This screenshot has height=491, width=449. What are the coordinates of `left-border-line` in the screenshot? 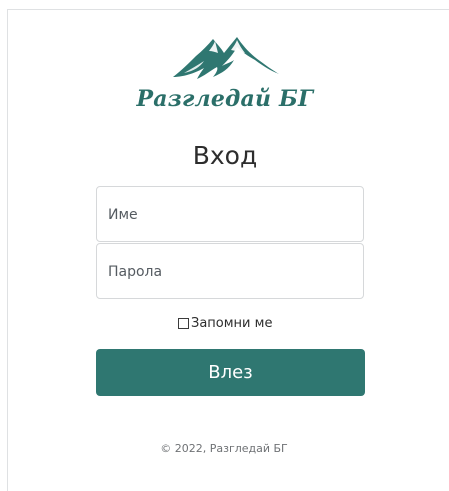 It's located at (7, 250).